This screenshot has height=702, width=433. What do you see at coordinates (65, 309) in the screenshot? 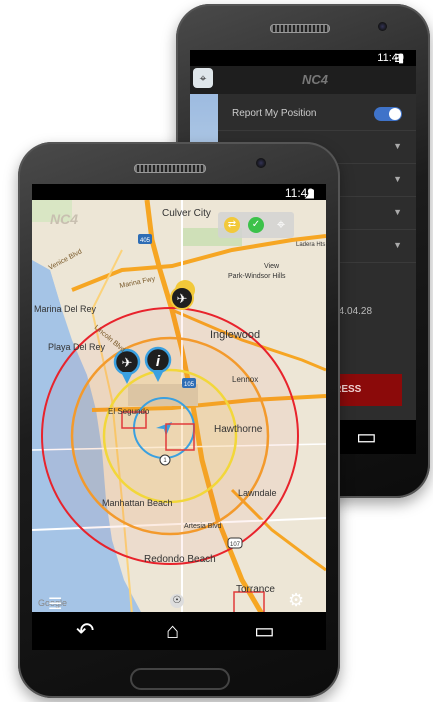
I see `map-label: Marina Del Rey` at bounding box center [65, 309].